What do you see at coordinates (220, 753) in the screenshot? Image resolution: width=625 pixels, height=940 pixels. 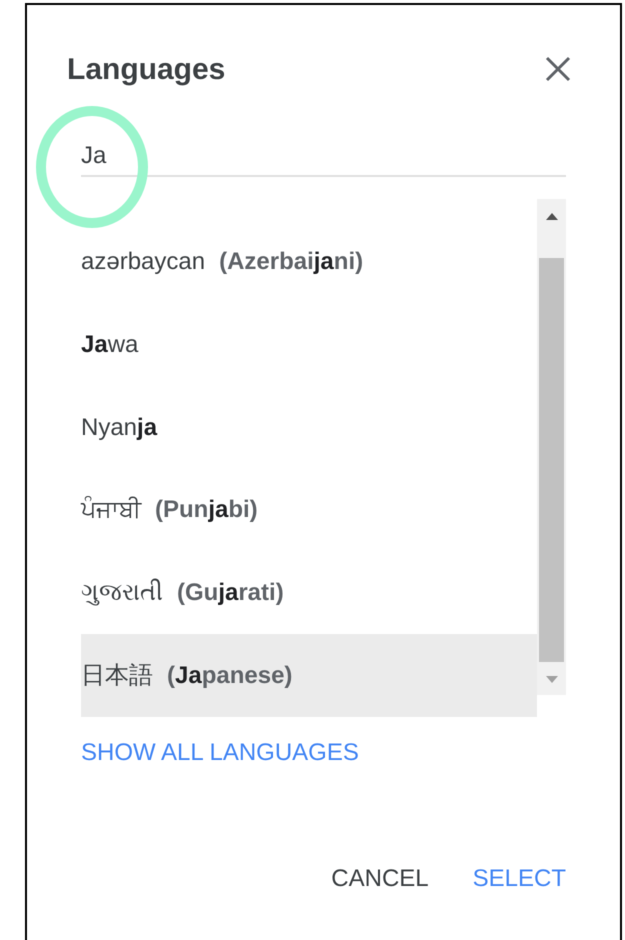 I see `show-all-languages-link: SHOW ALL LANGUAGES` at bounding box center [220, 753].